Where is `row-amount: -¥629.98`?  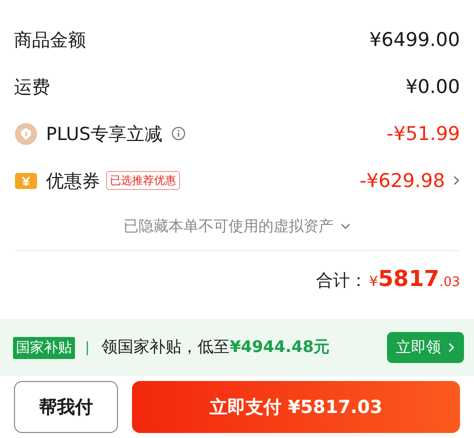
row-amount: -¥629.98 is located at coordinates (402, 181).